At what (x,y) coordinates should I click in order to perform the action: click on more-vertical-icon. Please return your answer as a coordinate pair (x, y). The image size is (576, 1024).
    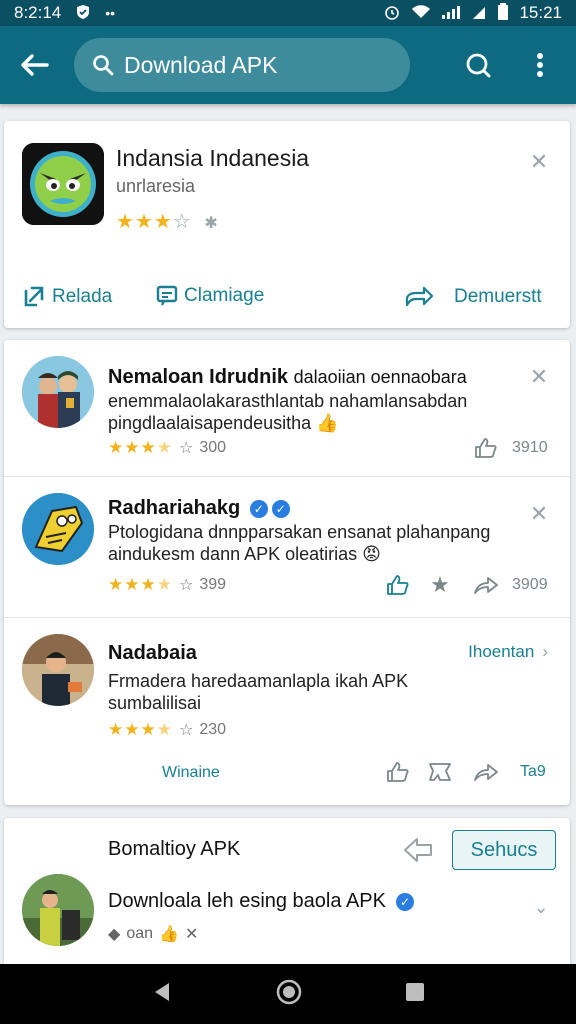
    Looking at the image, I should click on (540, 65).